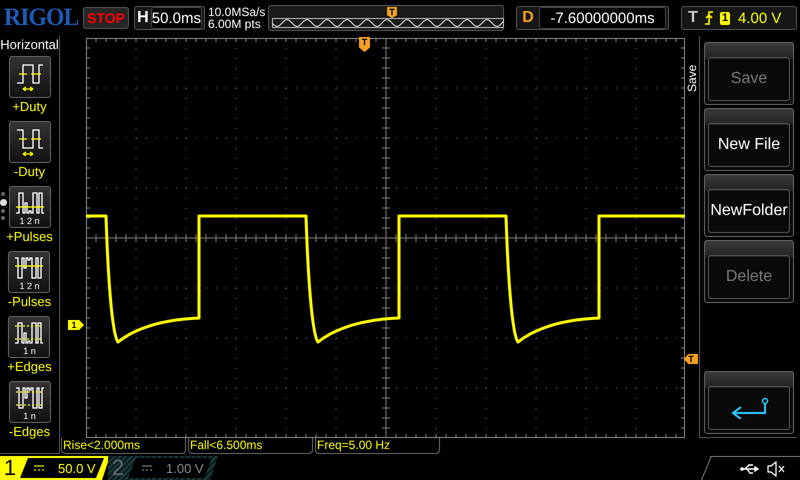 This screenshot has height=480, width=800. I want to click on measure-label: -Pulses, so click(30, 301).